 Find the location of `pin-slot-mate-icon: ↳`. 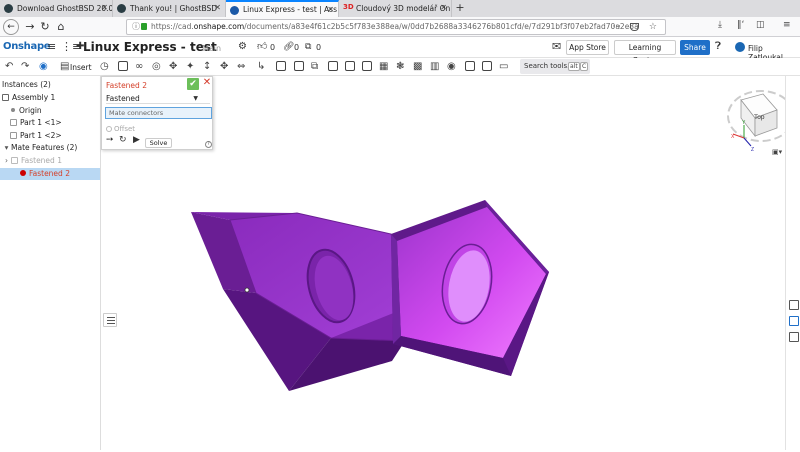

pin-slot-mate-icon: ↳ is located at coordinates (261, 66).